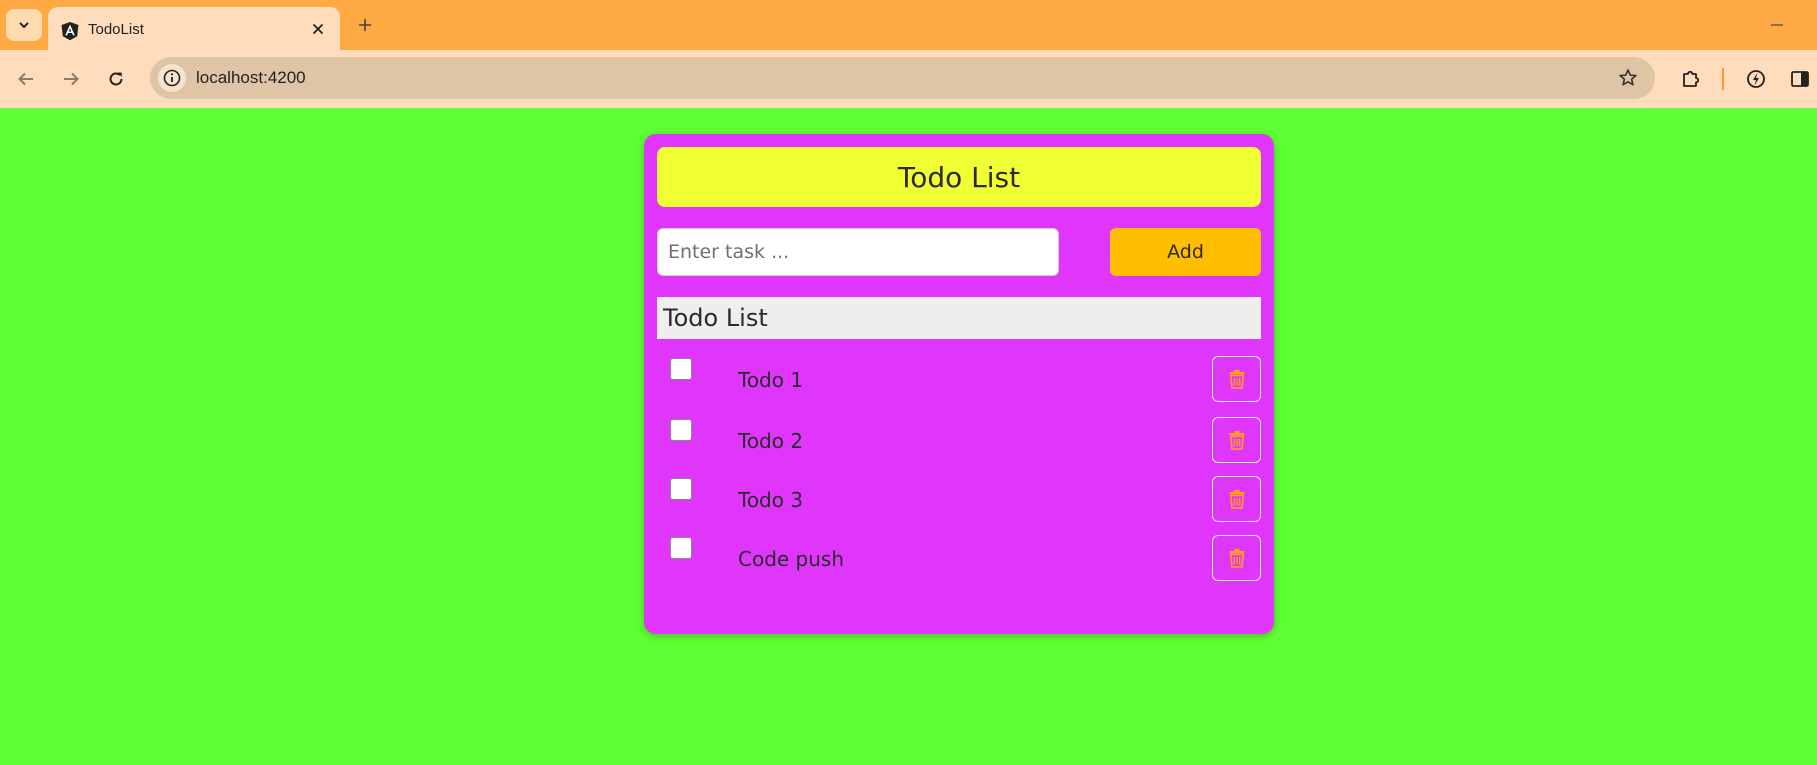 This screenshot has height=765, width=1817. Describe the element at coordinates (771, 380) in the screenshot. I see `todo-text: Todo 1` at that location.